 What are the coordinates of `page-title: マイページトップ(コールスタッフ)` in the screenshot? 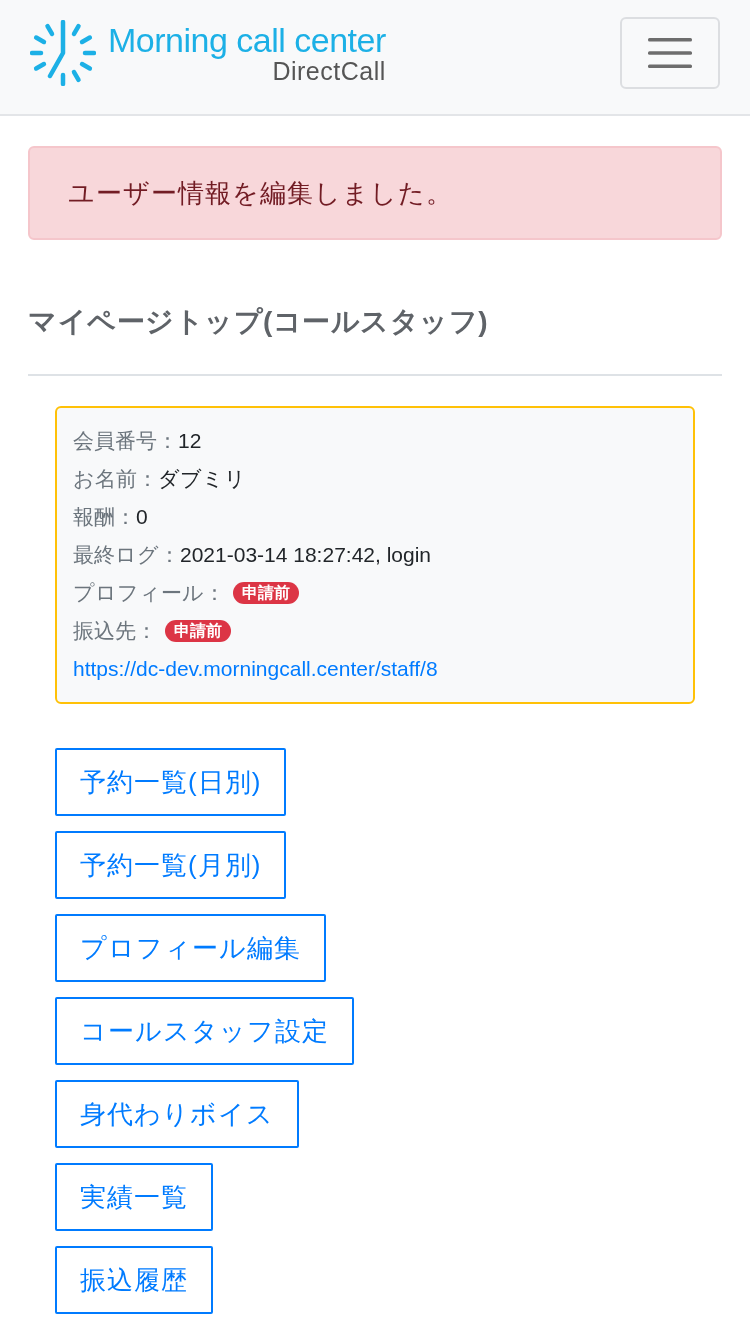 It's located at (259, 322).